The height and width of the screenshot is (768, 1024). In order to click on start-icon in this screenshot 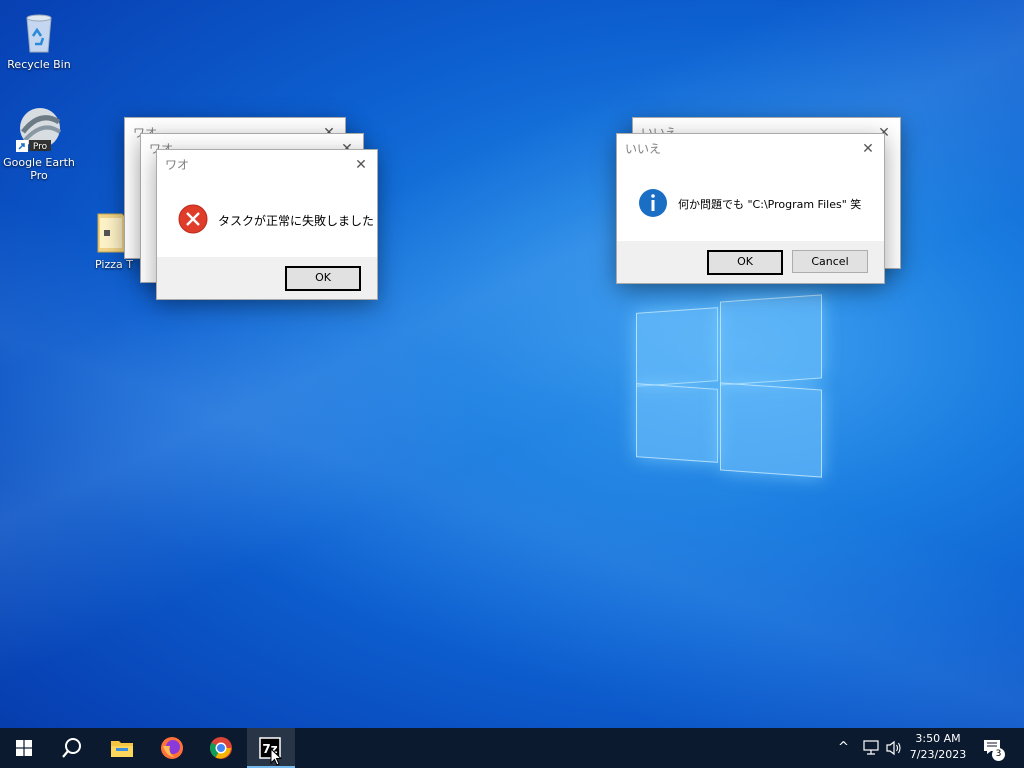, I will do `click(24, 748)`.